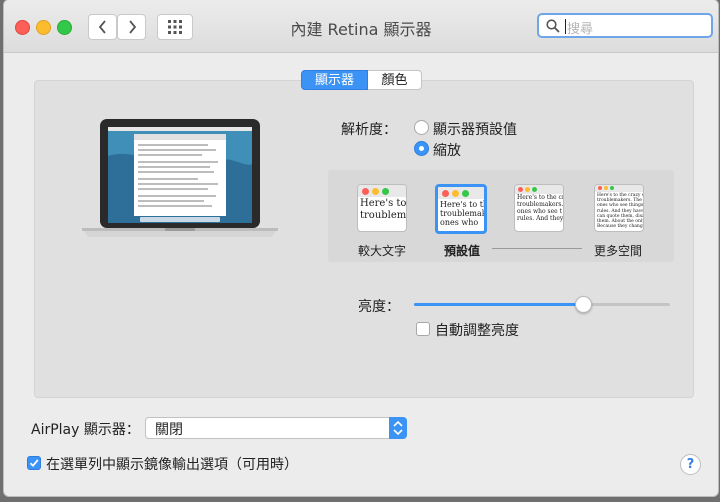 This screenshot has width=720, height=502. I want to click on radio-default-label: 顯示器預設值, so click(475, 129).